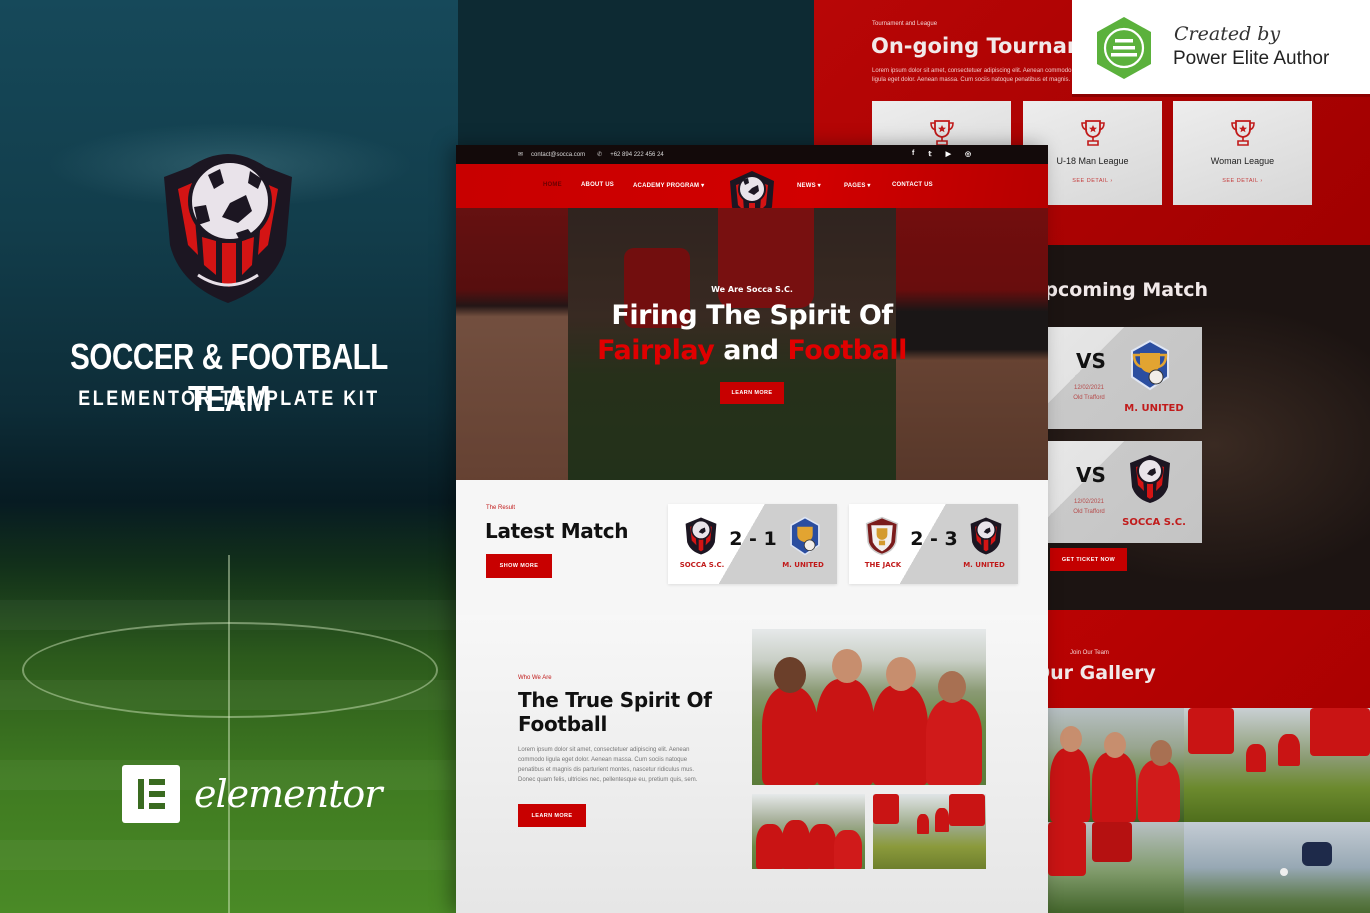 This screenshot has height=913, width=1370. What do you see at coordinates (847, 350) in the screenshot?
I see `hero-highlight-football: Football` at bounding box center [847, 350].